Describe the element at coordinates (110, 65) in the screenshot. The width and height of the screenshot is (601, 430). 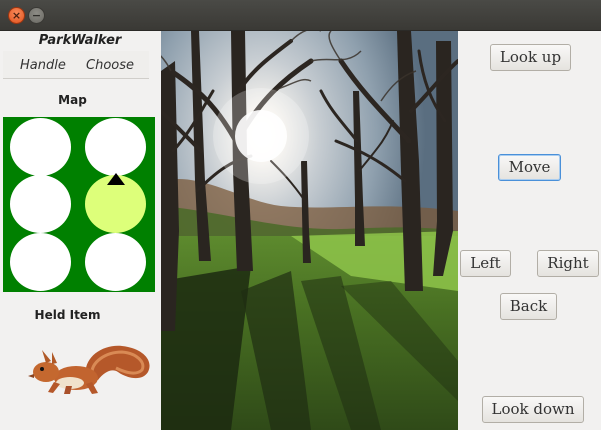
I see `menu-choose: Choose` at that location.